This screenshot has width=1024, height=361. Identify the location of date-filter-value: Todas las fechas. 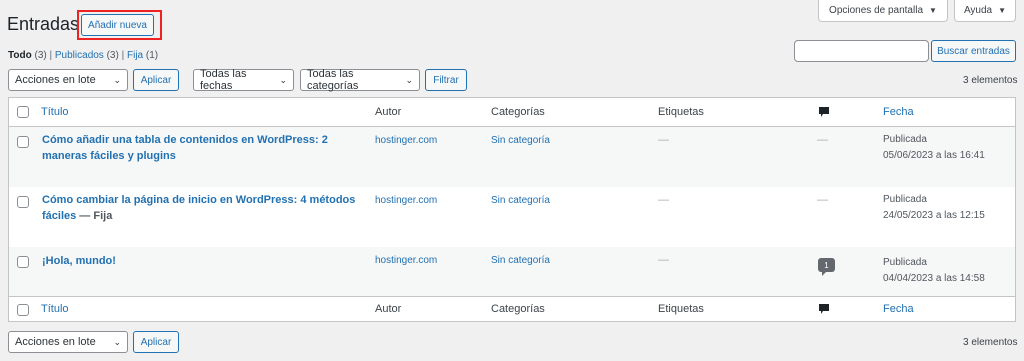
(223, 80).